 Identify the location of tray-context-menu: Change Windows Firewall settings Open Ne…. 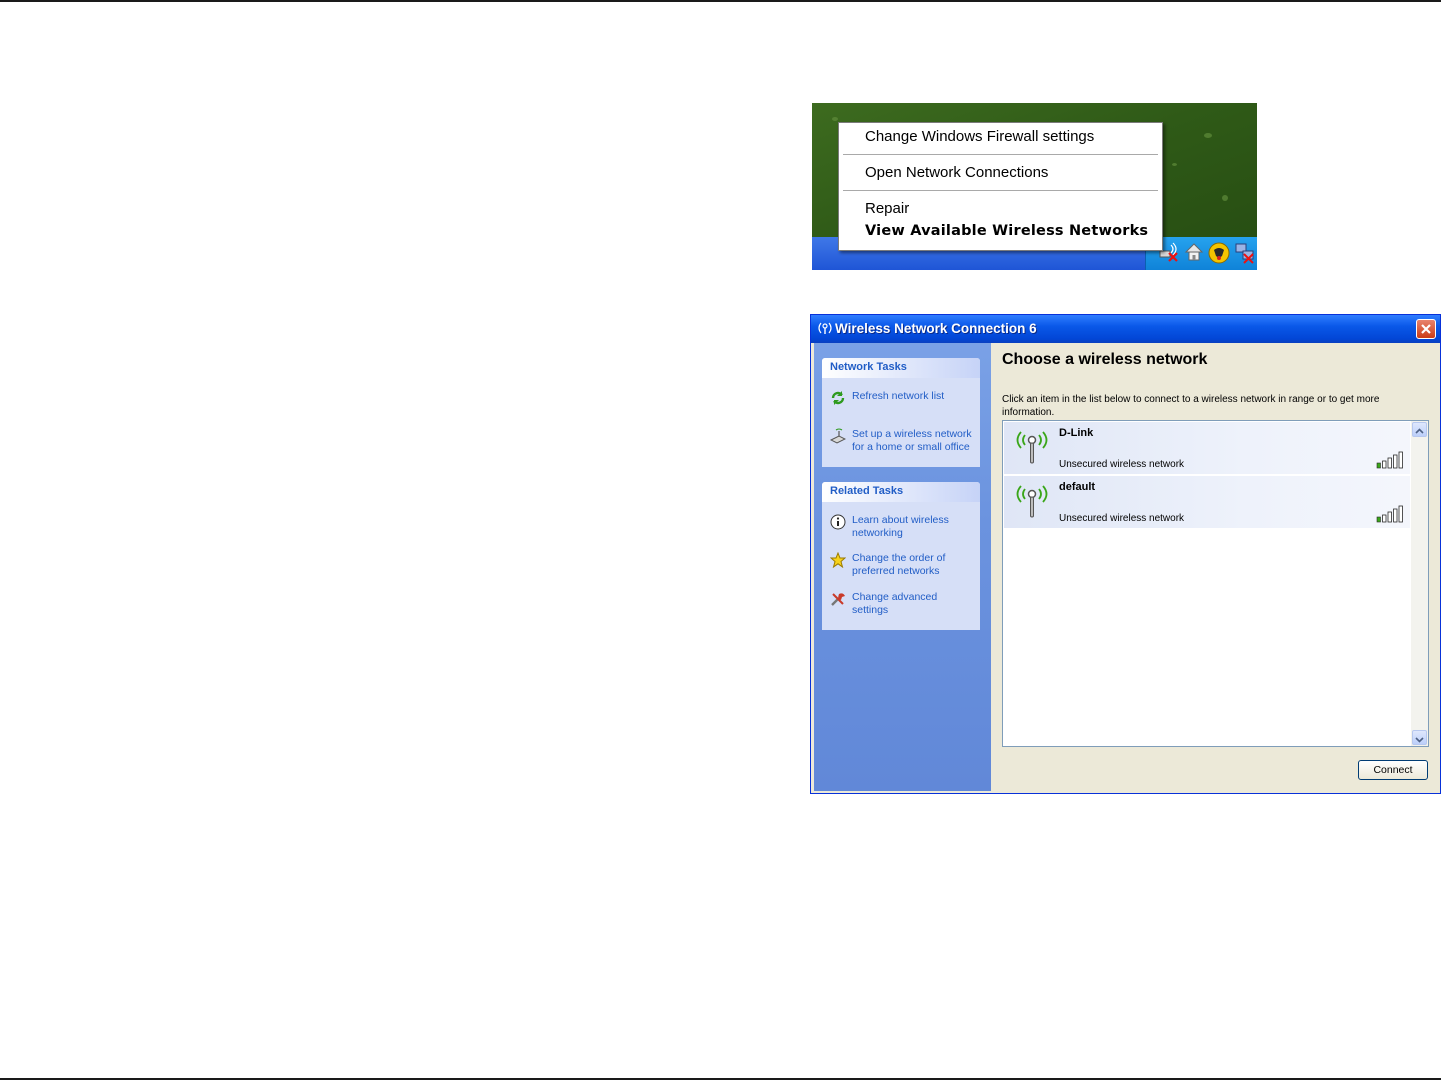
(1000, 186).